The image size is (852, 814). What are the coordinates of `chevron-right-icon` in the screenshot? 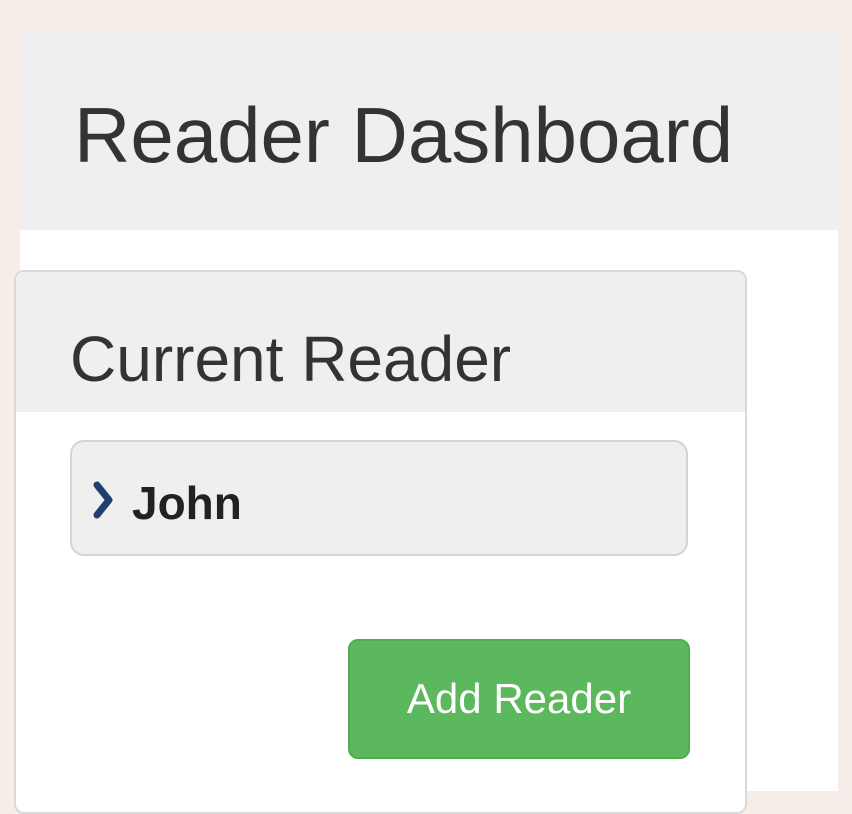 It's located at (103, 500).